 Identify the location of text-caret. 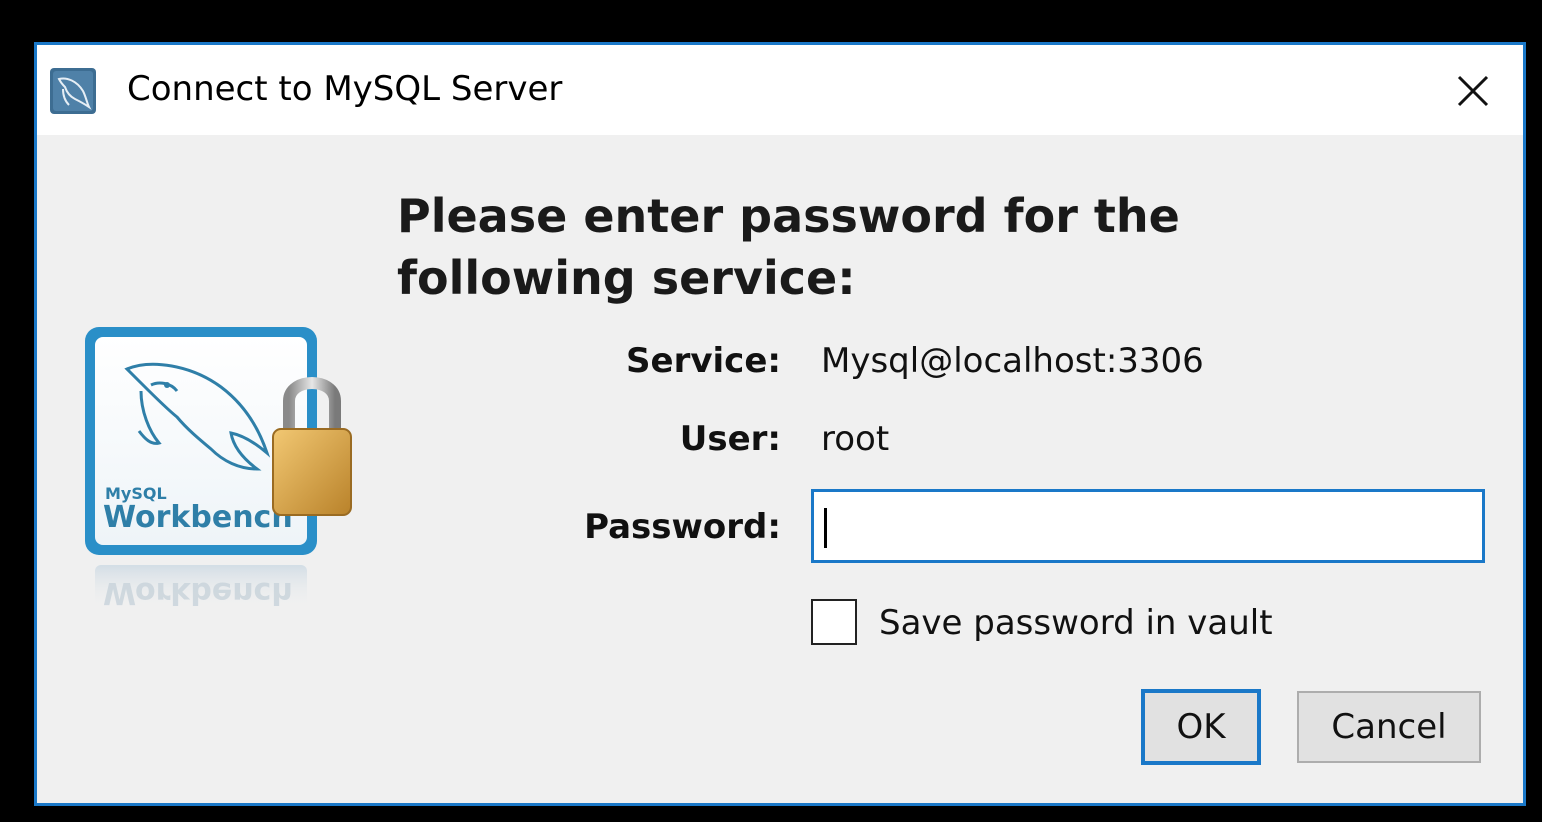
(825, 528).